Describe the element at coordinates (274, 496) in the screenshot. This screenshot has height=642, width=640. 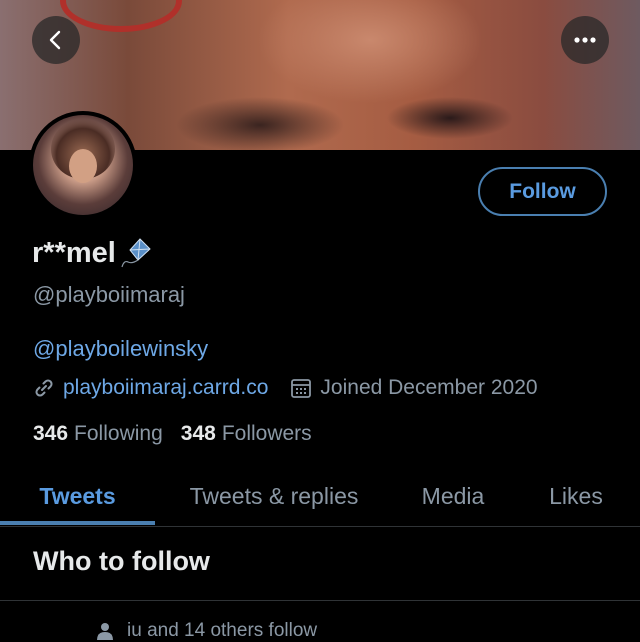
I see `tab-tweets-and-replies: Tweets & replies` at that location.